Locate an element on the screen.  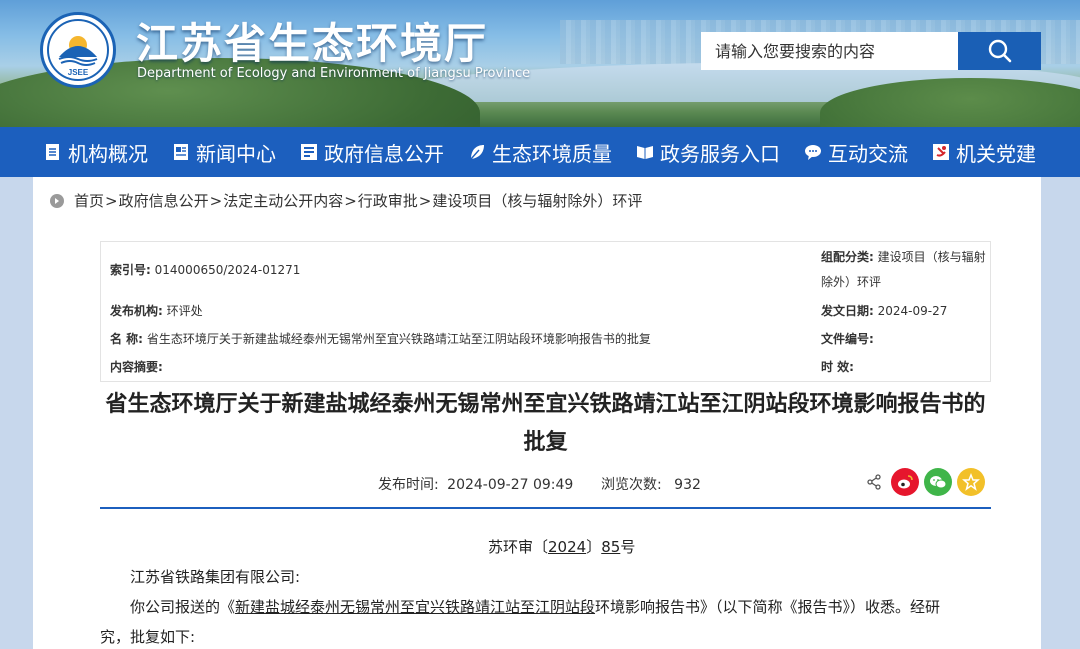
wechat-icon is located at coordinates (938, 482).